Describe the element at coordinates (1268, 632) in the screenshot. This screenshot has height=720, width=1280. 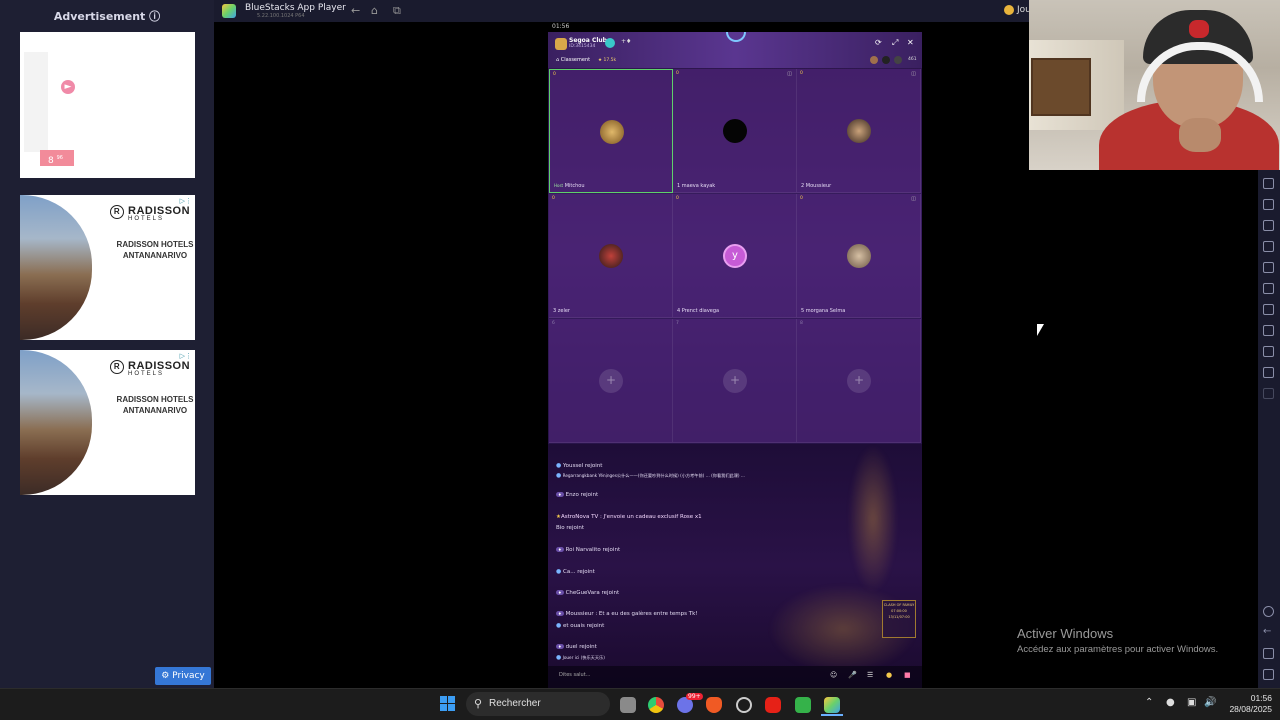
I see `back-icon: ←` at that location.